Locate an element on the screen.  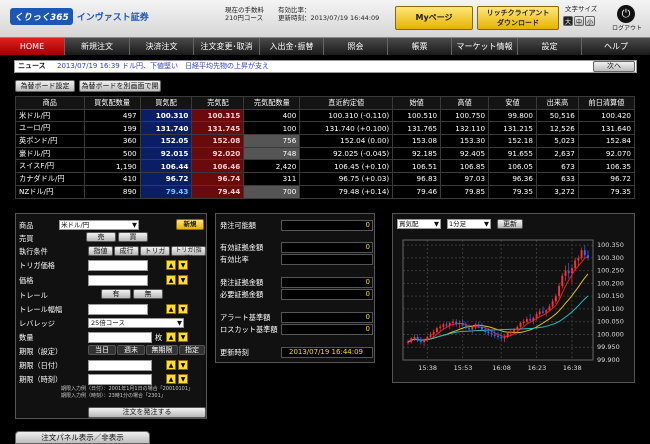
trigger-price-input is located at coordinates (118, 265).